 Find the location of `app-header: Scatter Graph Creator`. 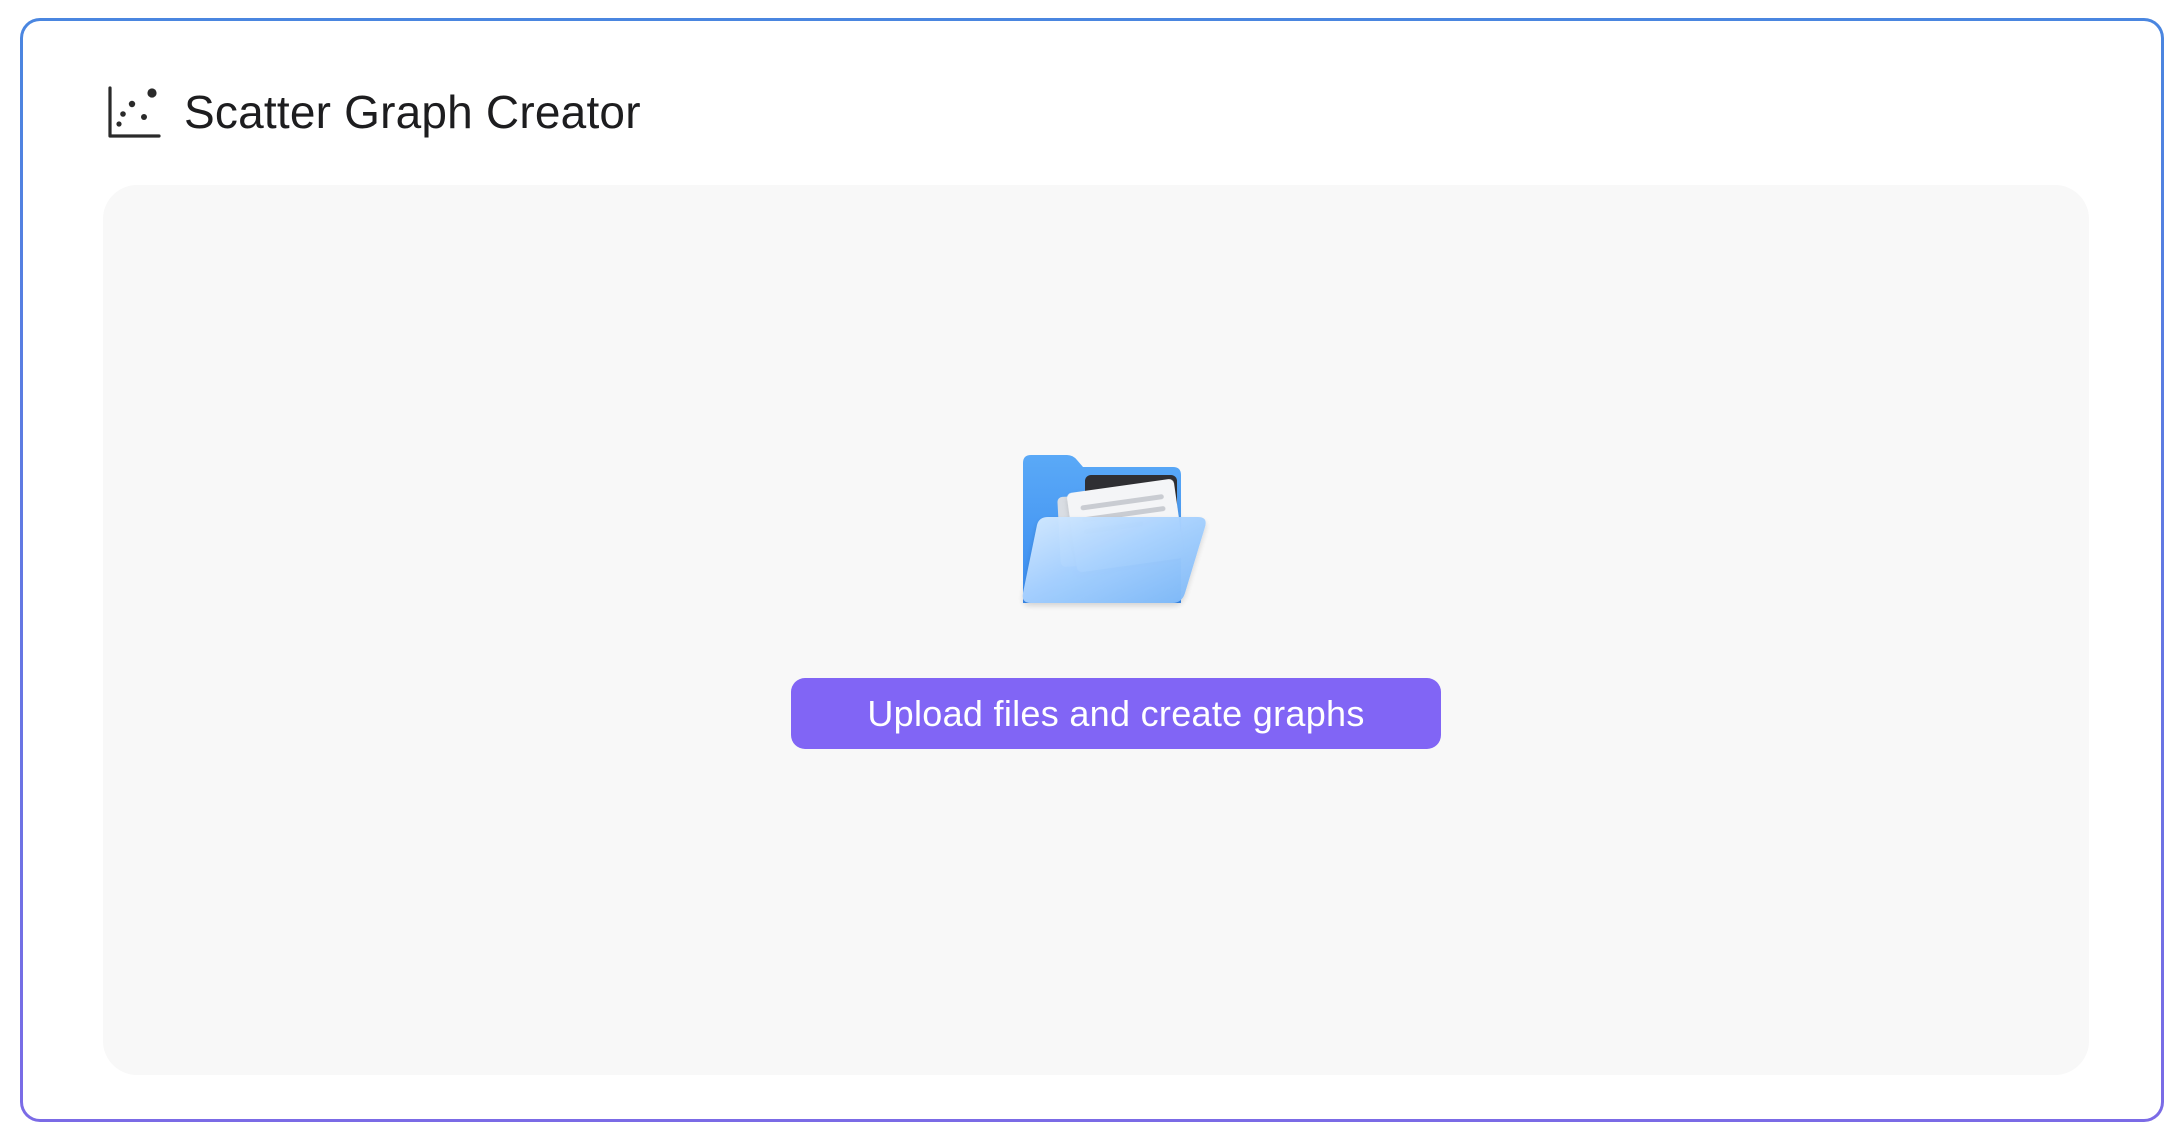

app-header: Scatter Graph Creator is located at coordinates (373, 112).